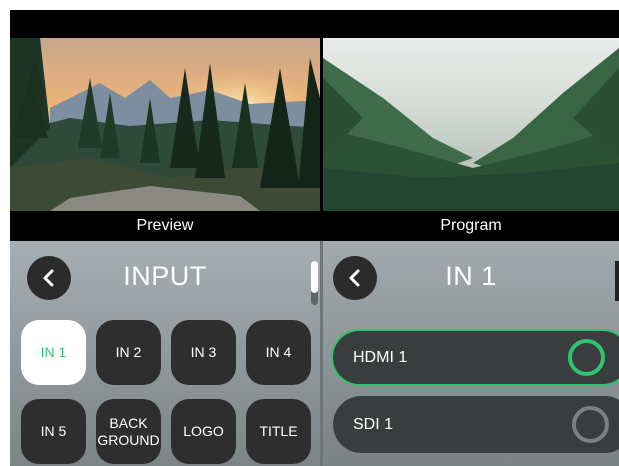 The height and width of the screenshot is (466, 619). Describe the element at coordinates (53, 352) in the screenshot. I see `source-button-in1: IN 1` at that location.